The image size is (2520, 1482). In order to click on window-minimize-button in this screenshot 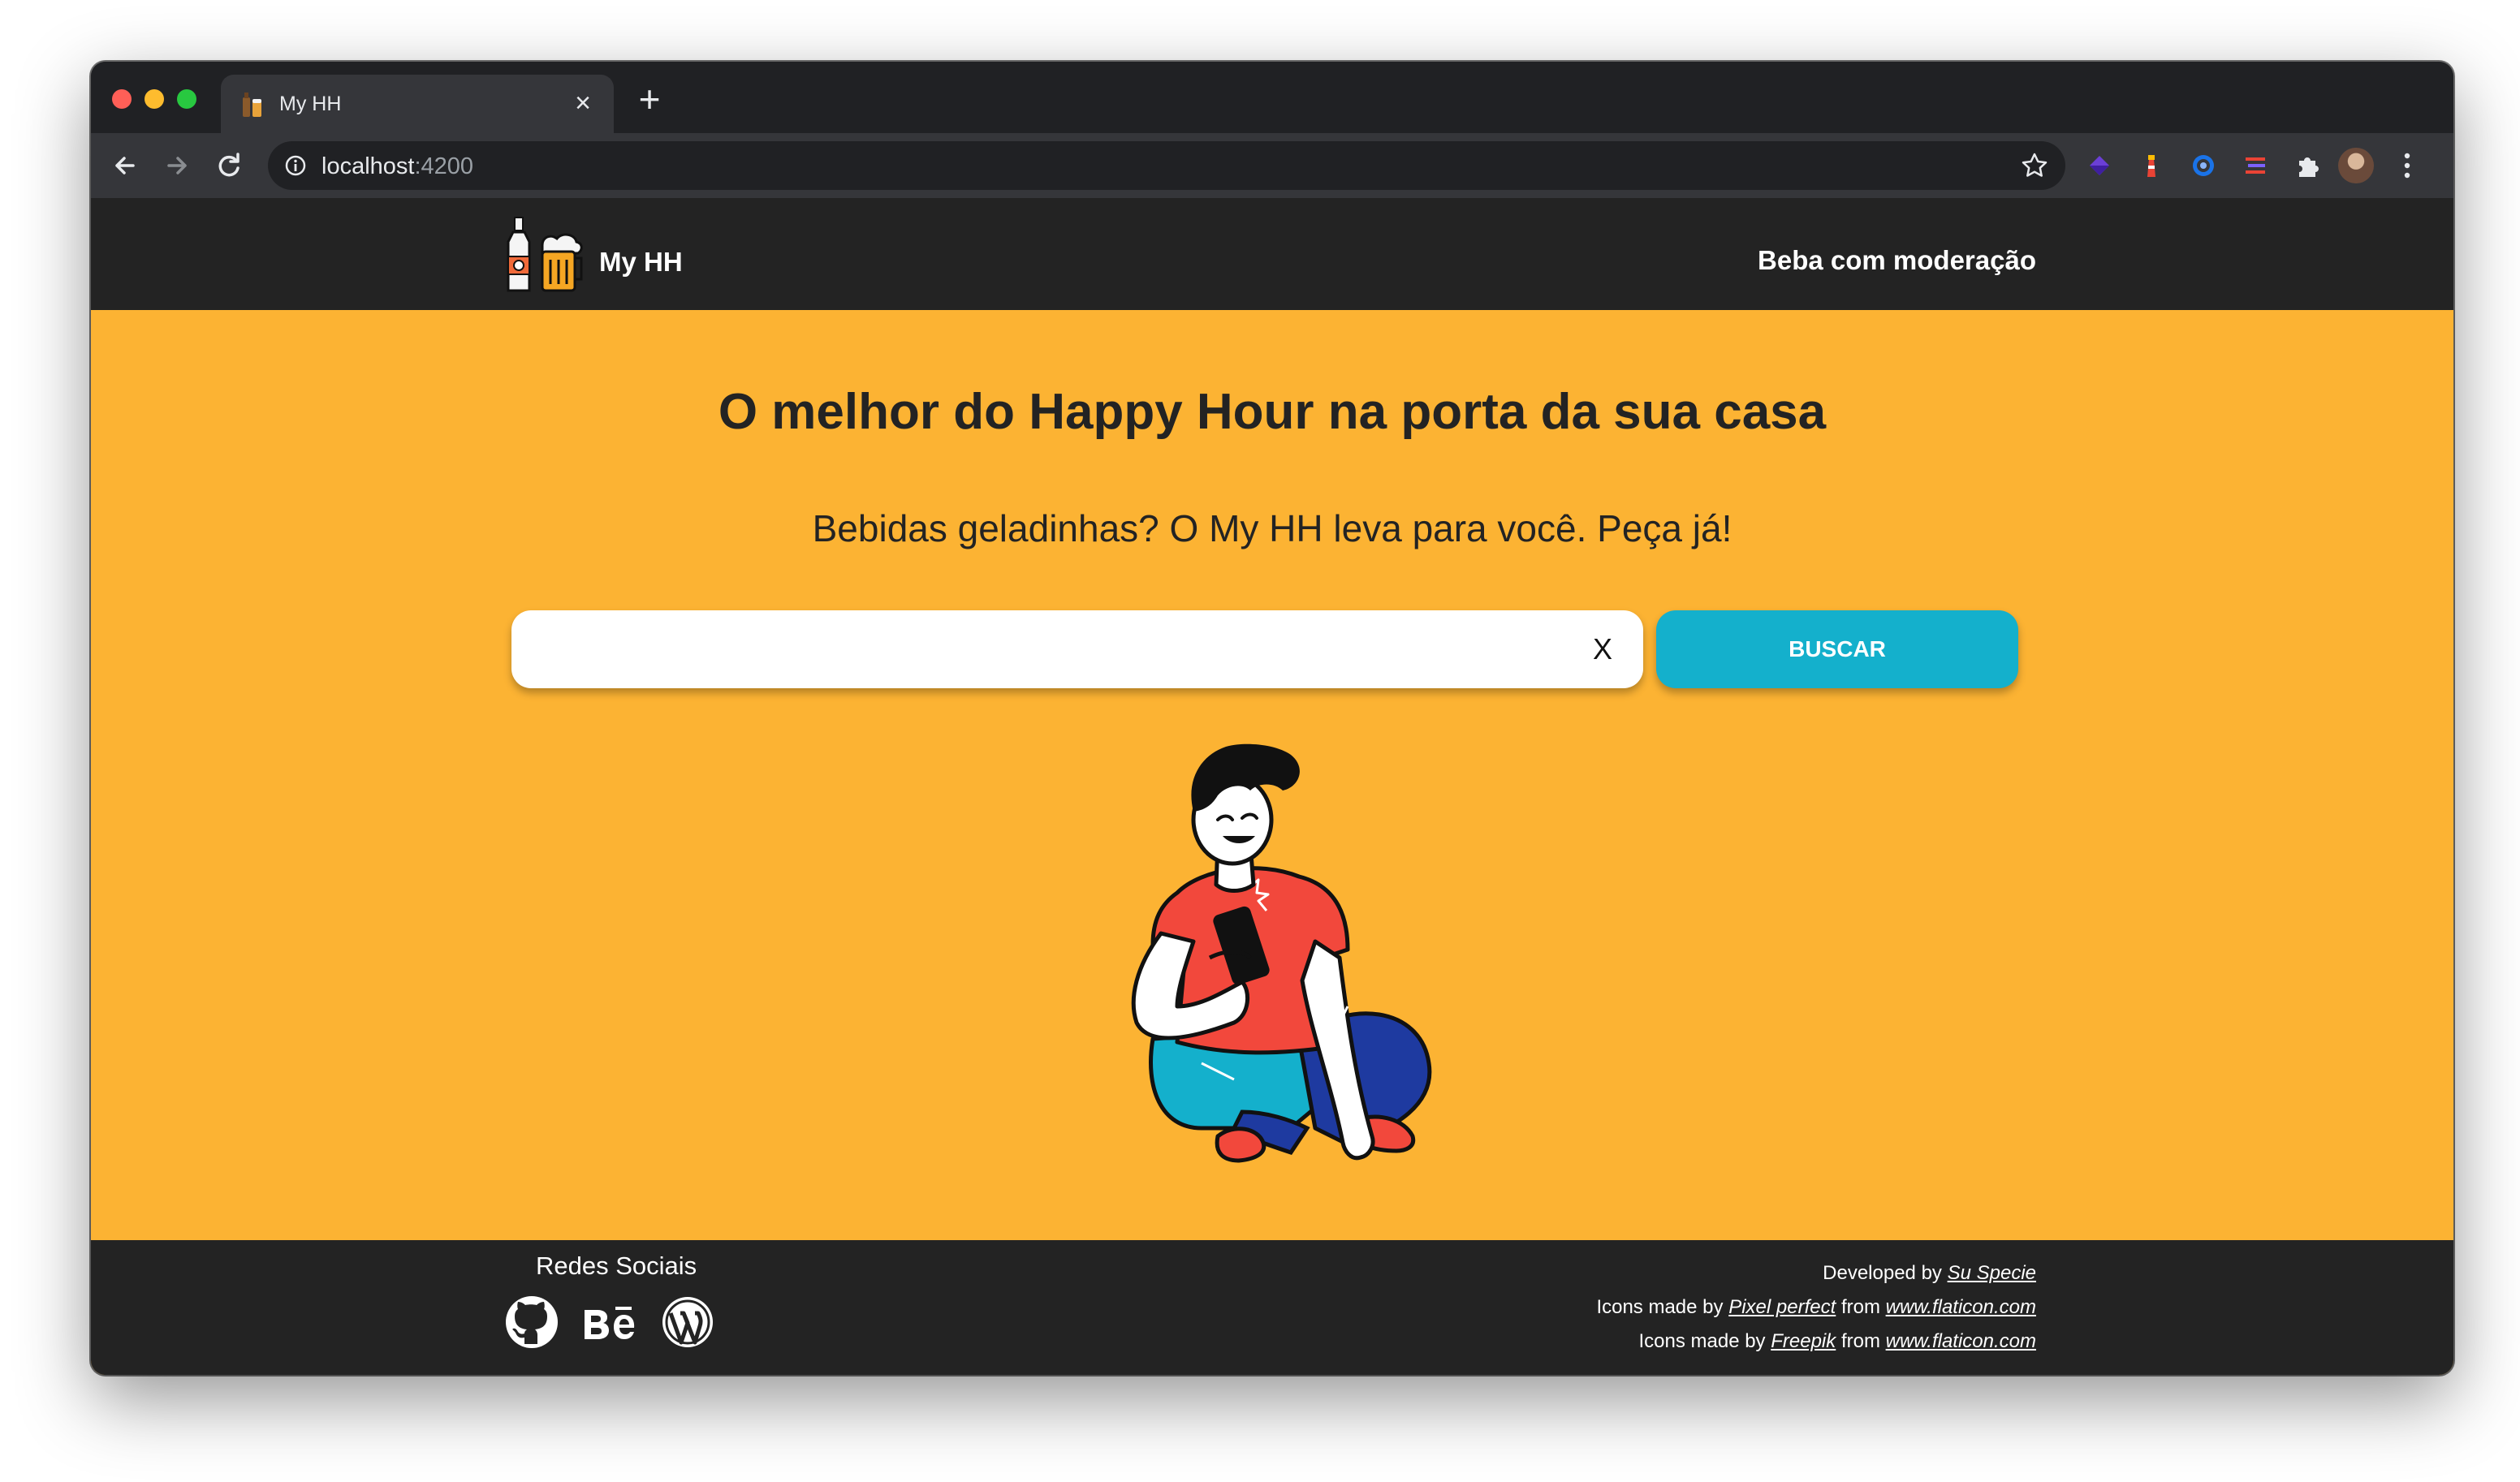, I will do `click(154, 99)`.